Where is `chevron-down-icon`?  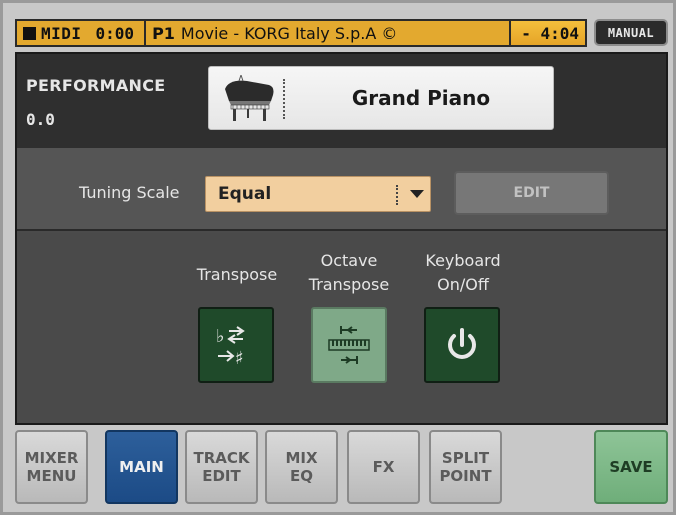 chevron-down-icon is located at coordinates (417, 194).